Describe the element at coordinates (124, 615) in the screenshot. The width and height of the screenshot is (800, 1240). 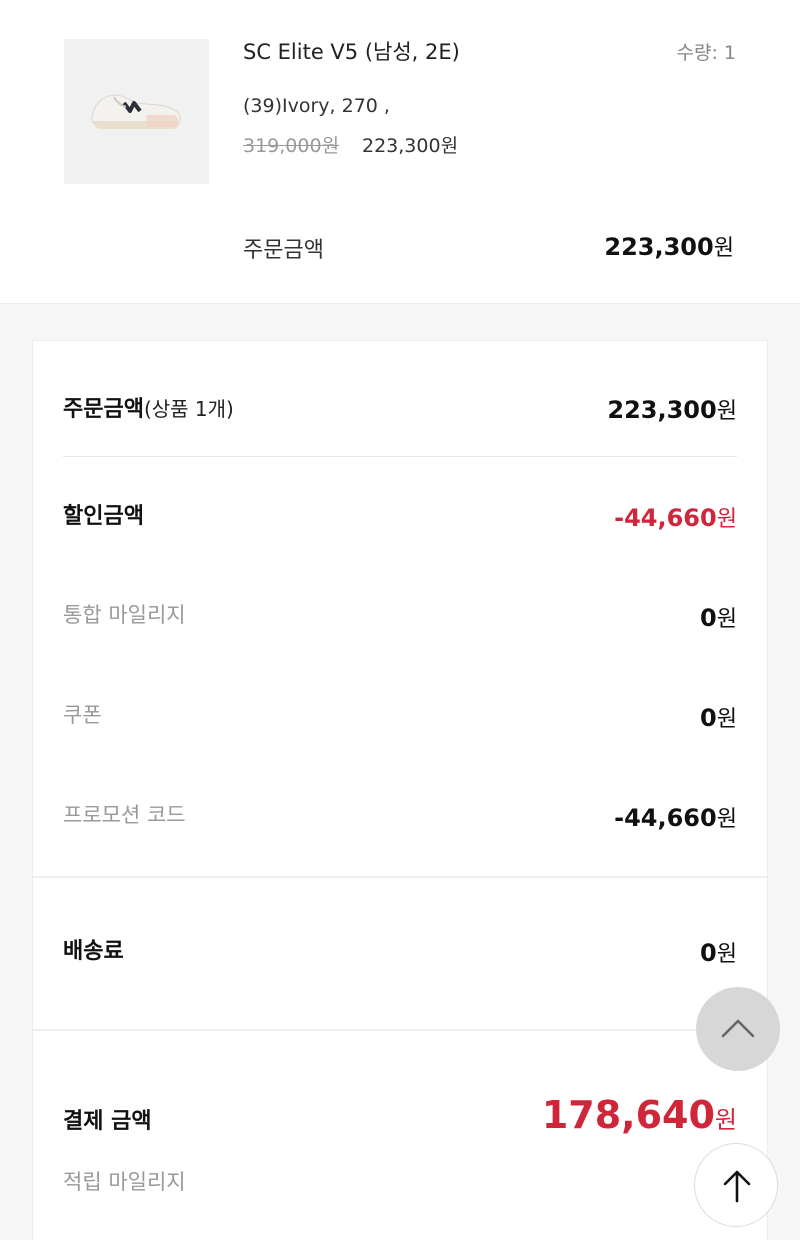
I see `mileage-label: 통합 마일리지` at that location.